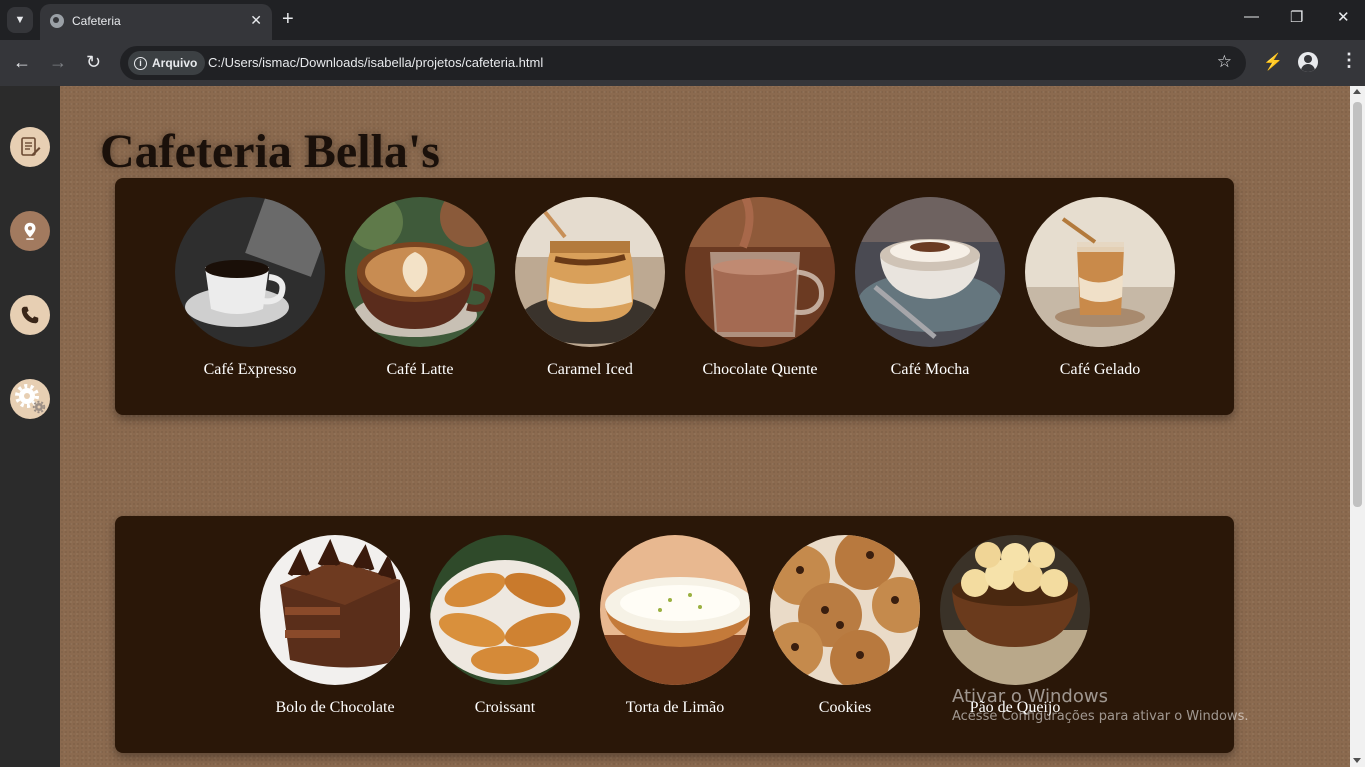  Describe the element at coordinates (1357, 760) in the screenshot. I see `scroll-down-arrow-icon` at that location.